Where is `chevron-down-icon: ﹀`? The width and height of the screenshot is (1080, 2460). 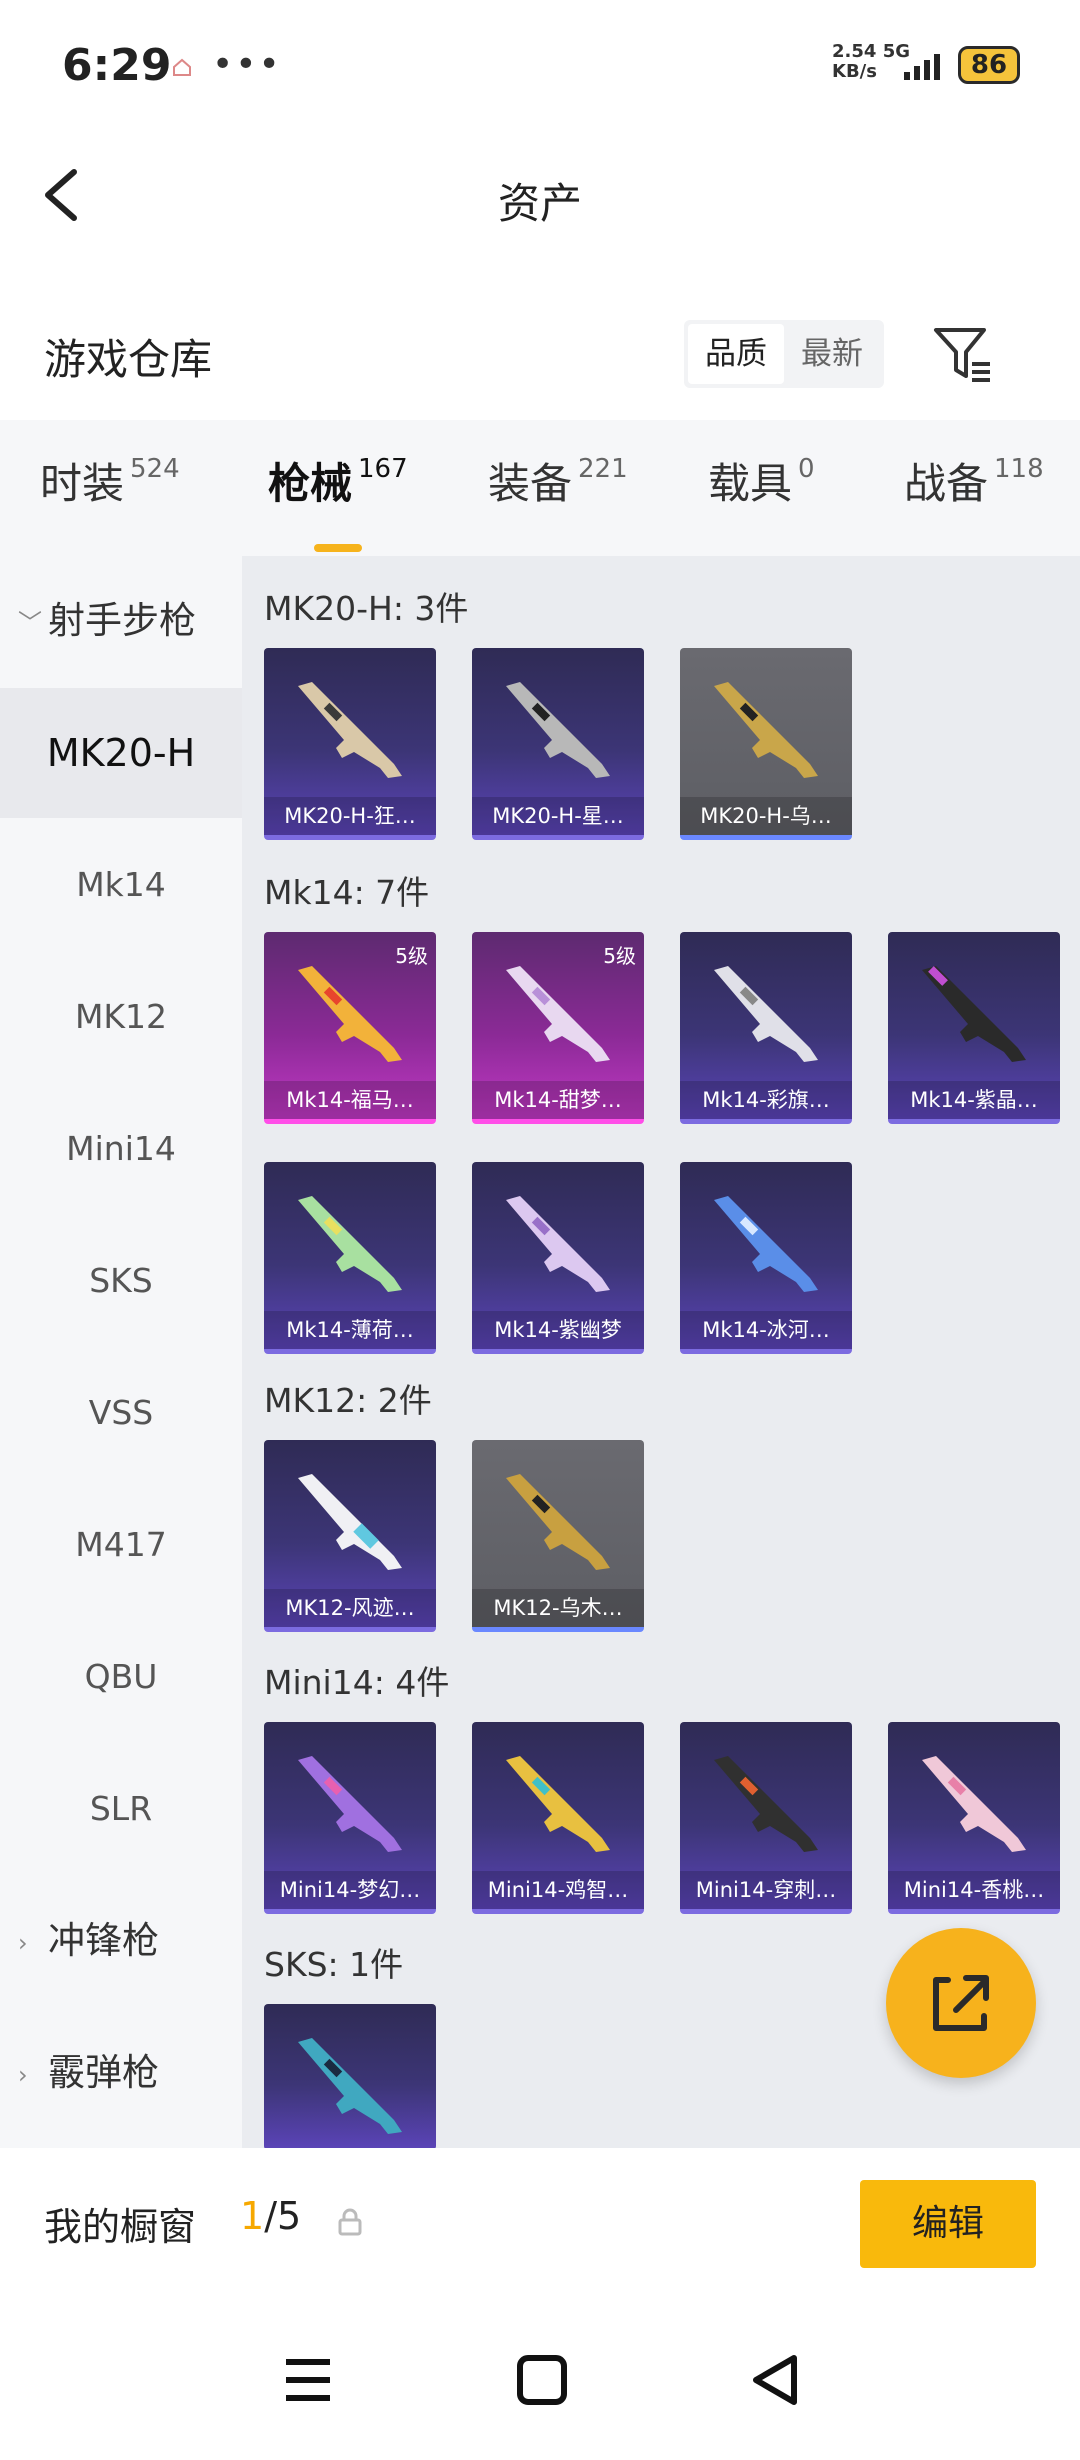 chevron-down-icon: ﹀ is located at coordinates (30, 622).